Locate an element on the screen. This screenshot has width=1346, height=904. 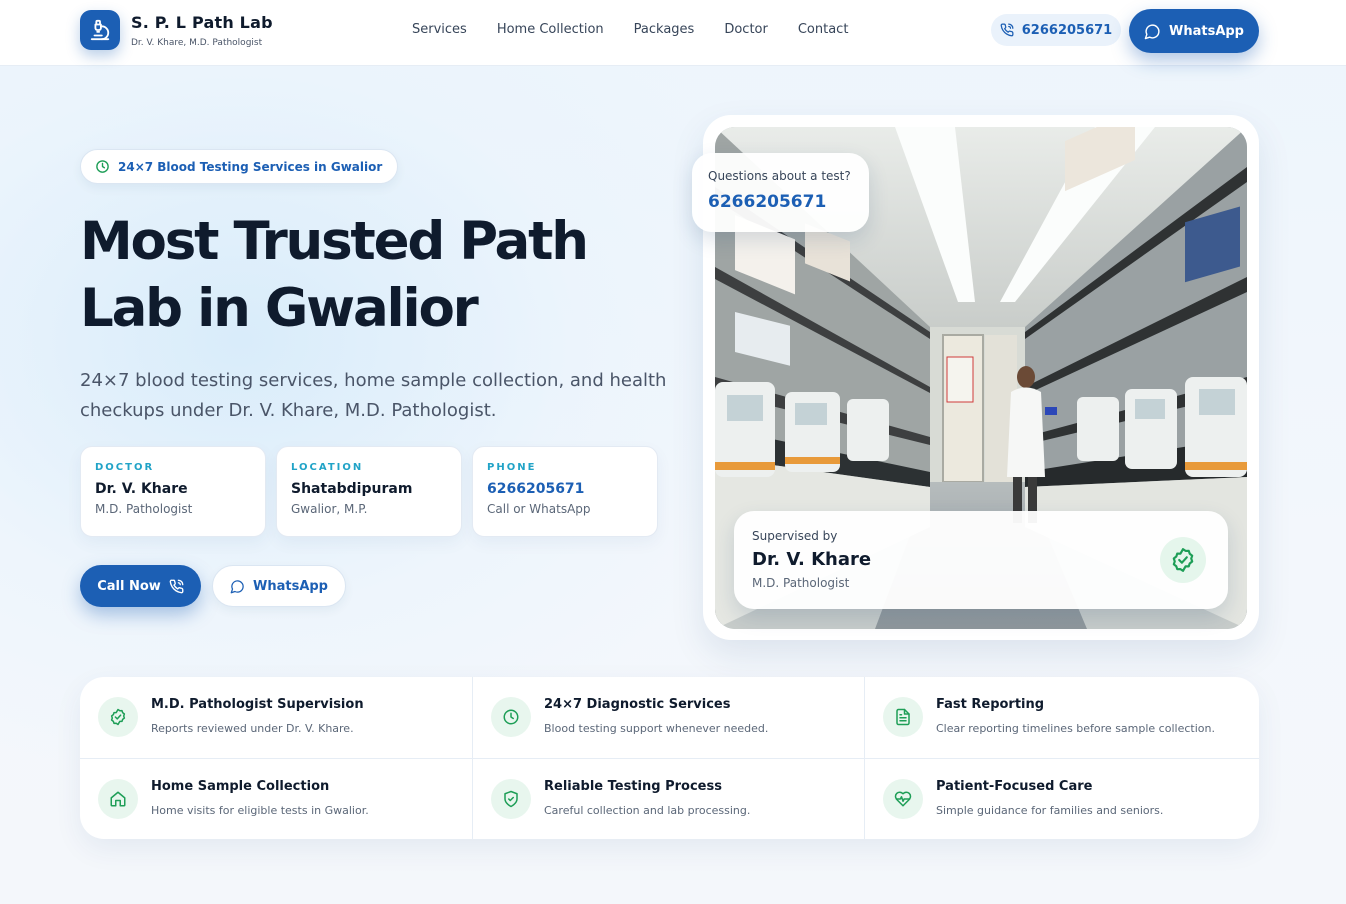
microscope-icon is located at coordinates (100, 30).